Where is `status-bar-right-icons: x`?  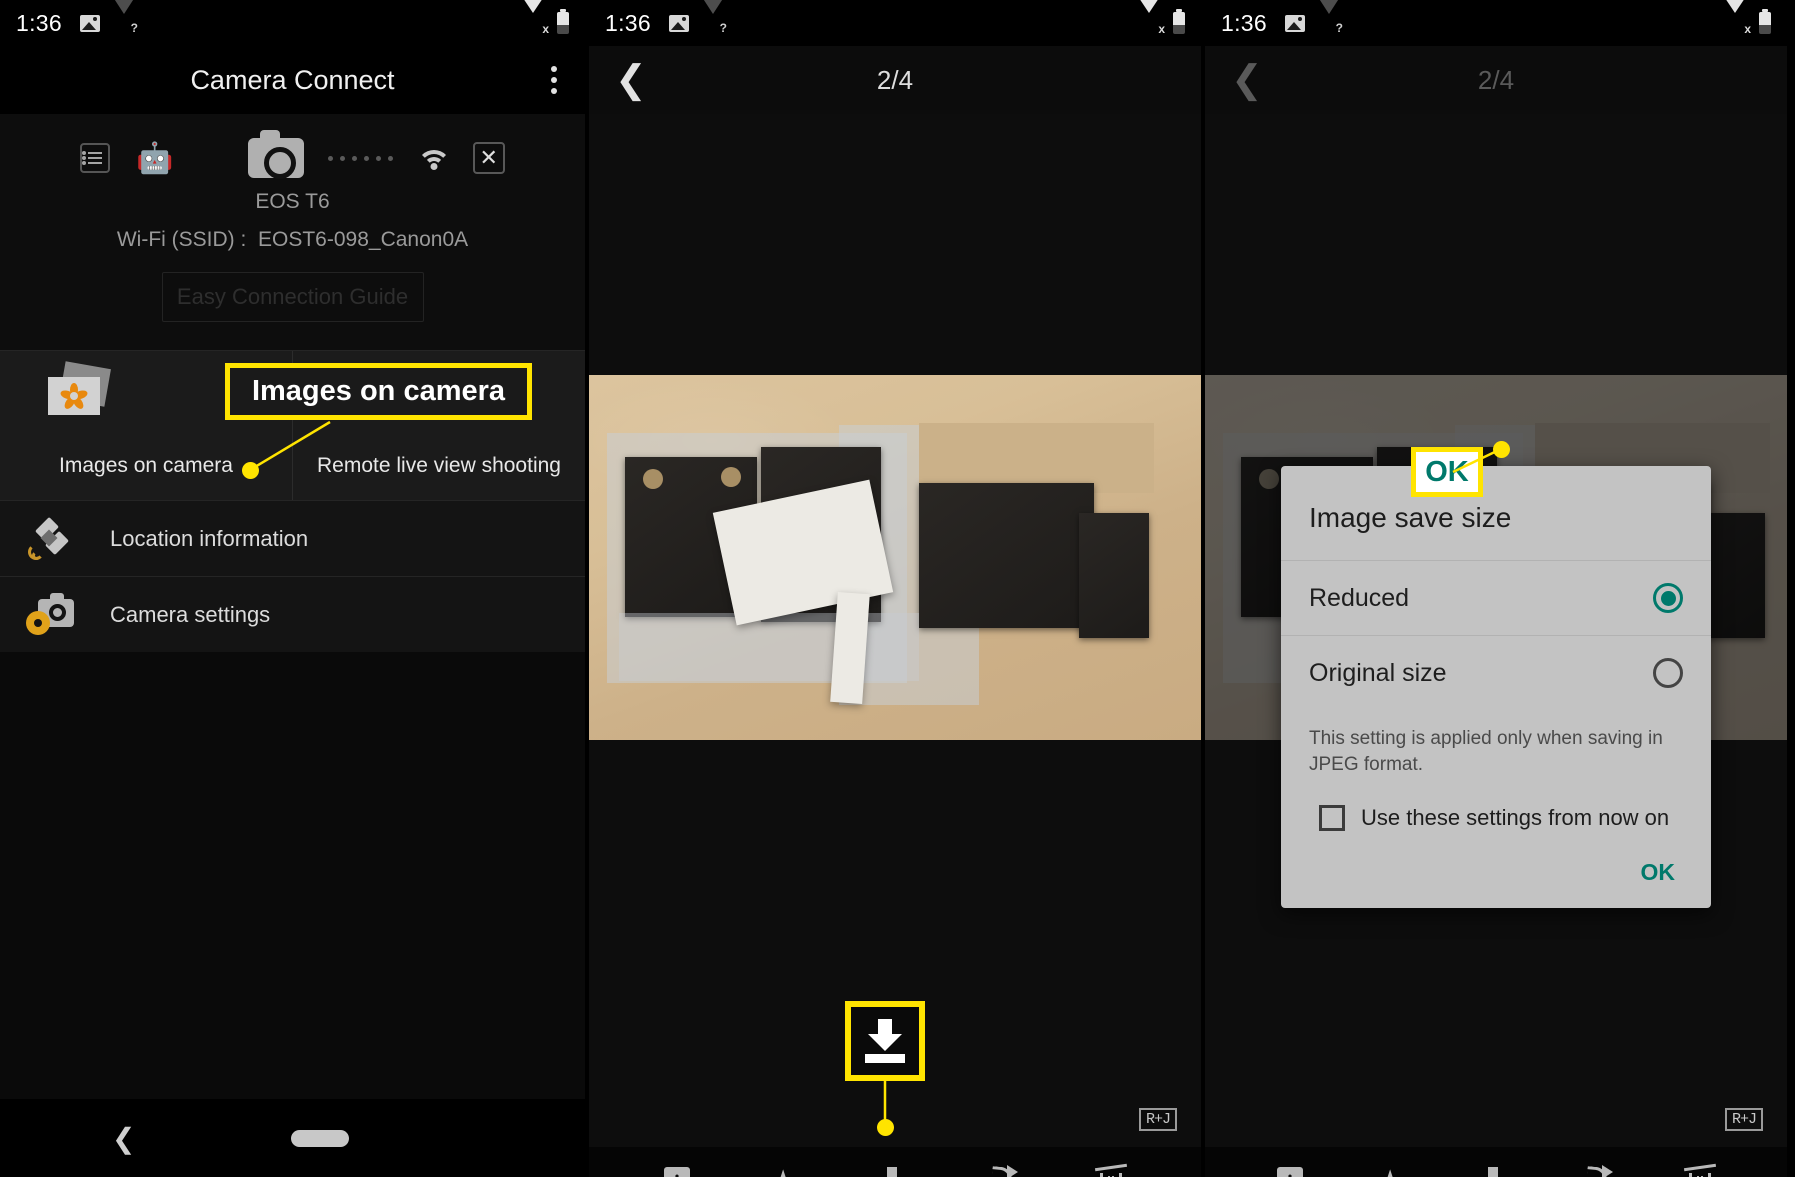
status-bar-right-icons: x is located at coordinates (545, 18).